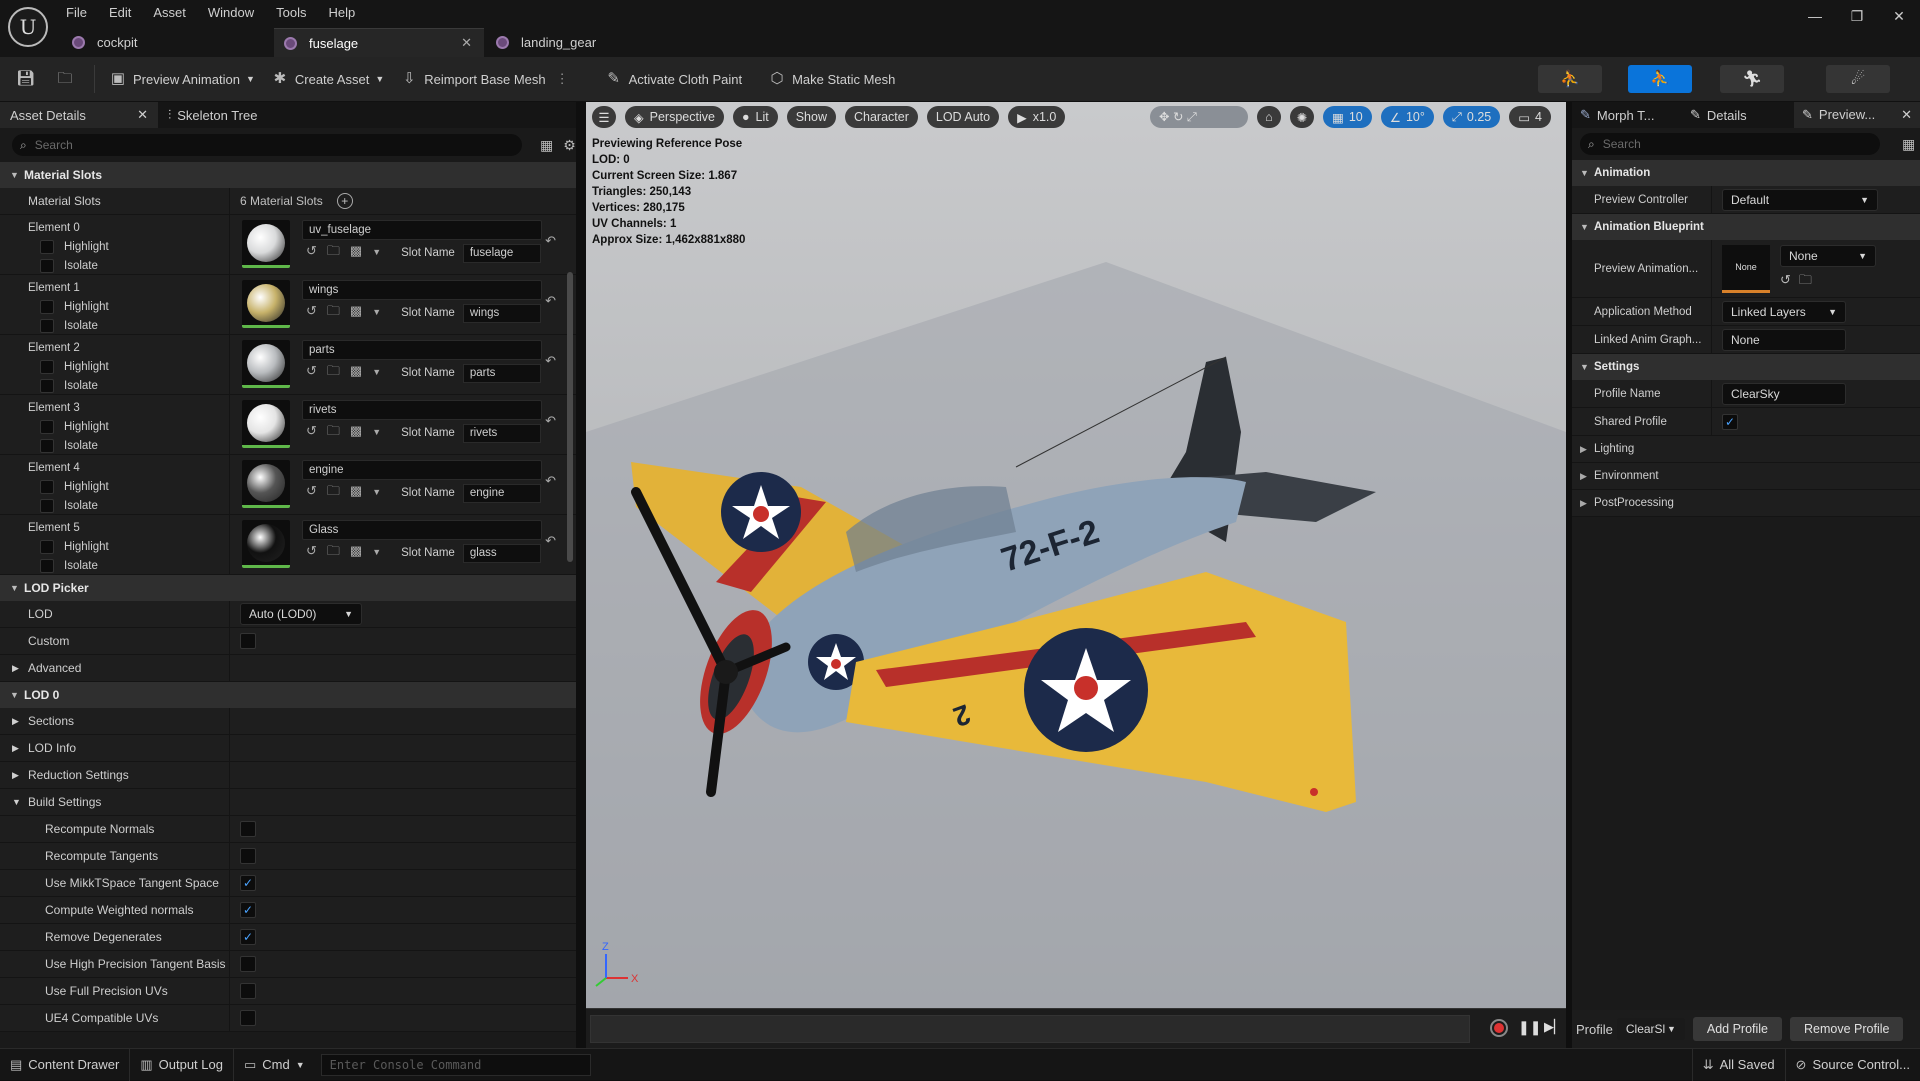 This screenshot has height=1081, width=1920. I want to click on slot-name-input: engine, so click(501, 493).